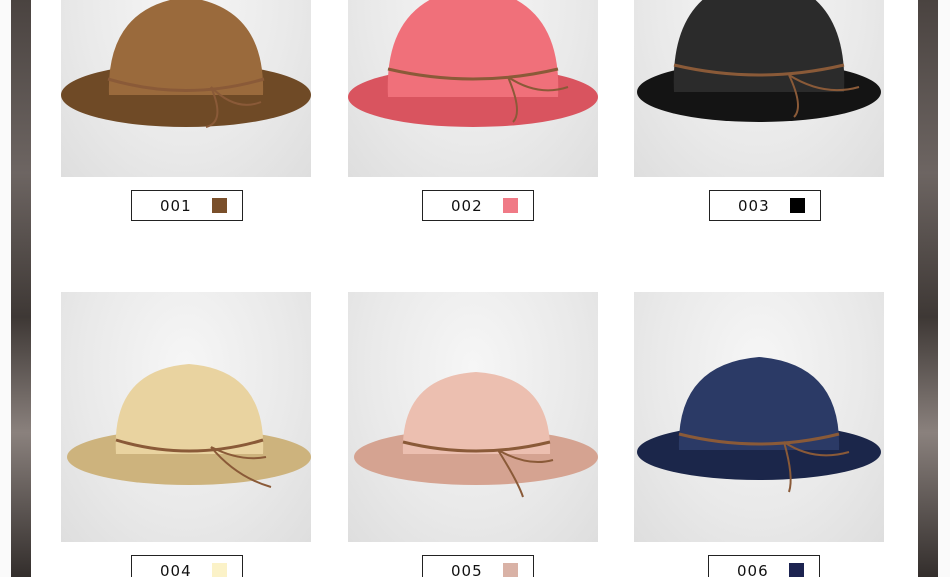  Describe the element at coordinates (928, 288) in the screenshot. I see `background-photo-strip-right` at that location.